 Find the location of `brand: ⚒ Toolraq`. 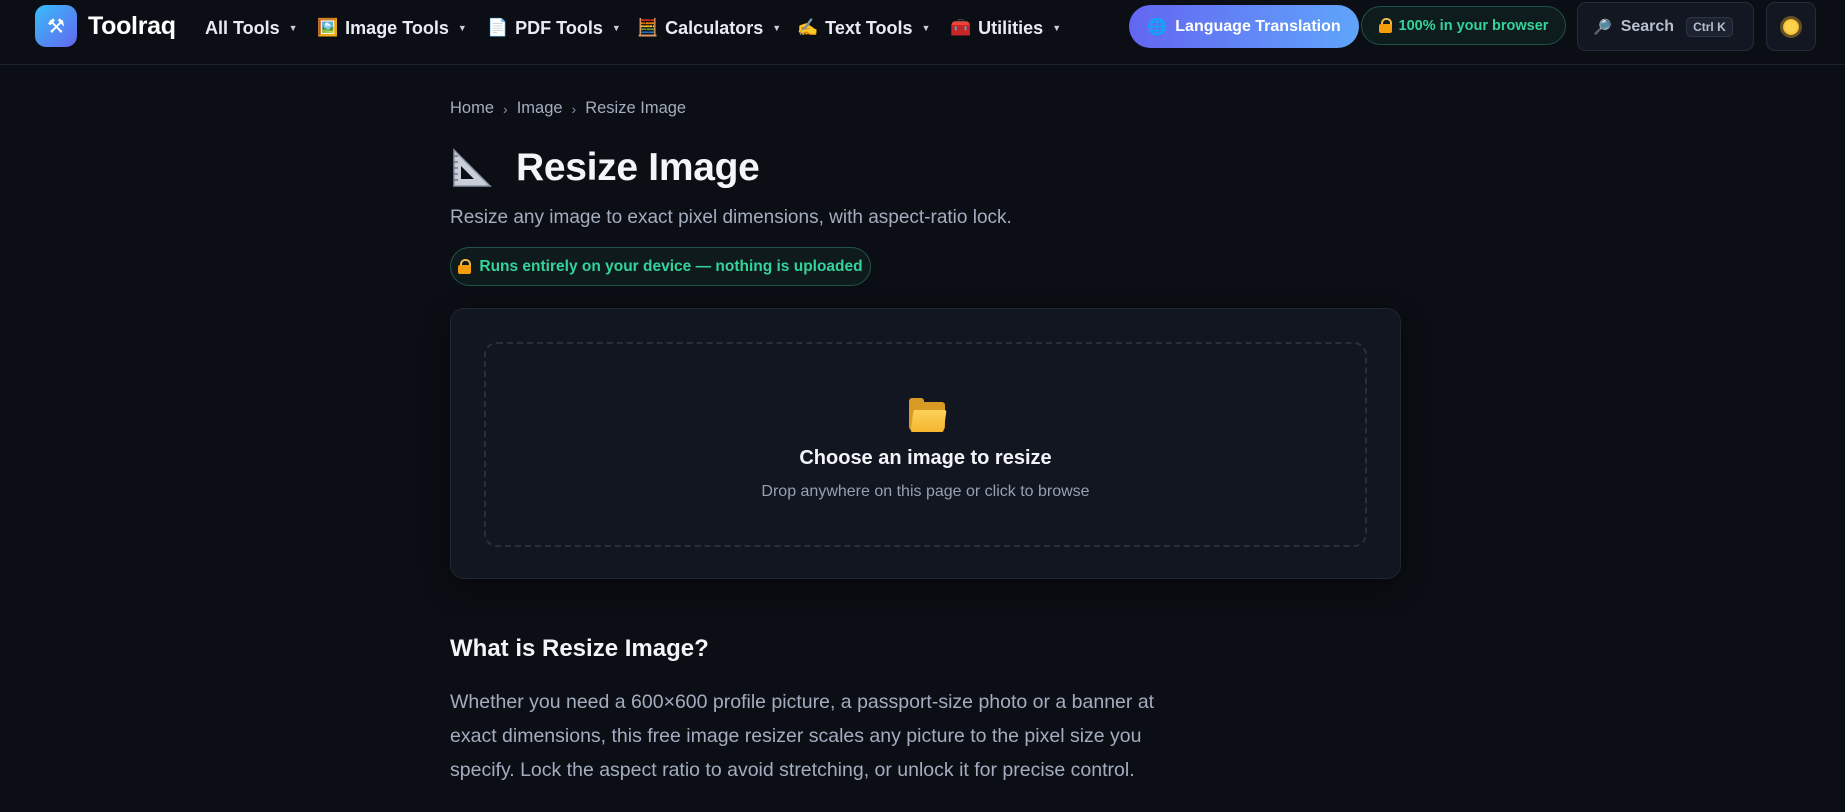

brand: ⚒ Toolraq is located at coordinates (105, 26).